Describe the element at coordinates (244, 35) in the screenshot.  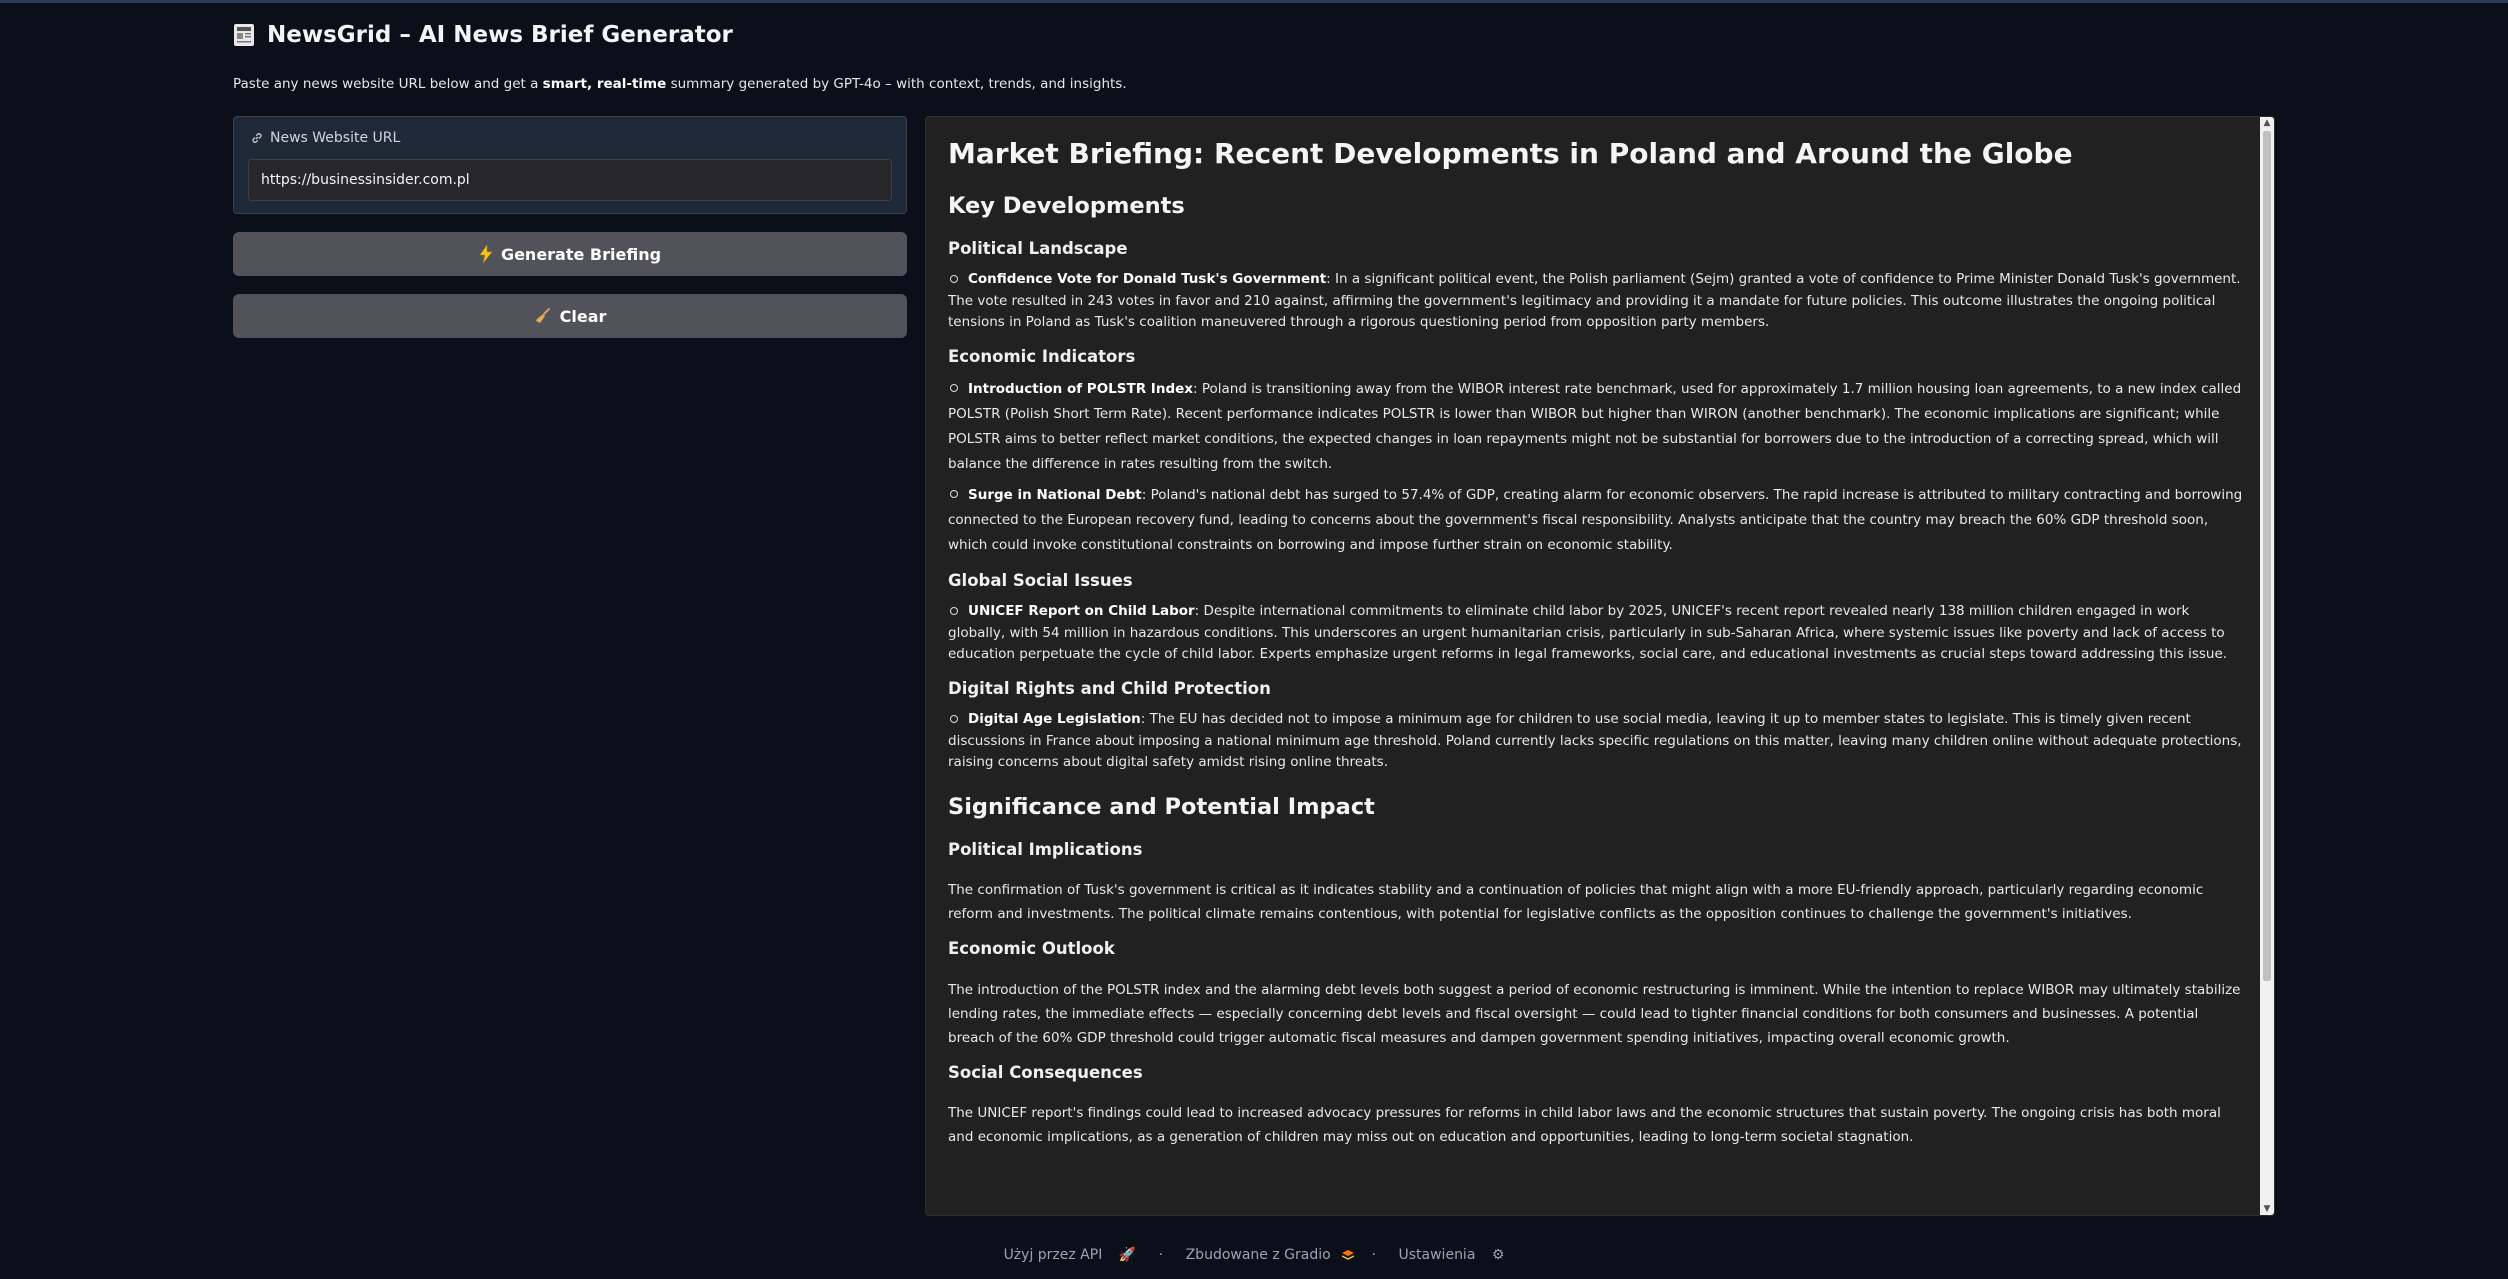
I see `newspaper-icon` at that location.